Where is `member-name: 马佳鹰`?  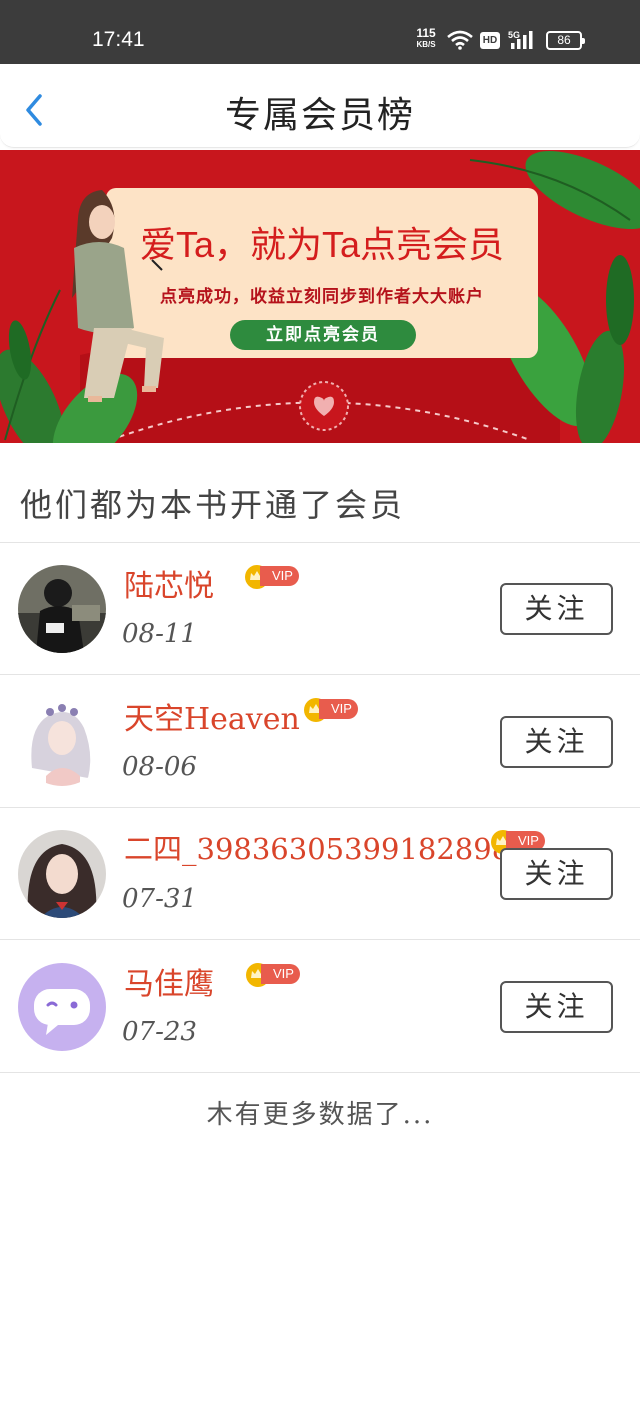 member-name: 马佳鹰 is located at coordinates (169, 984).